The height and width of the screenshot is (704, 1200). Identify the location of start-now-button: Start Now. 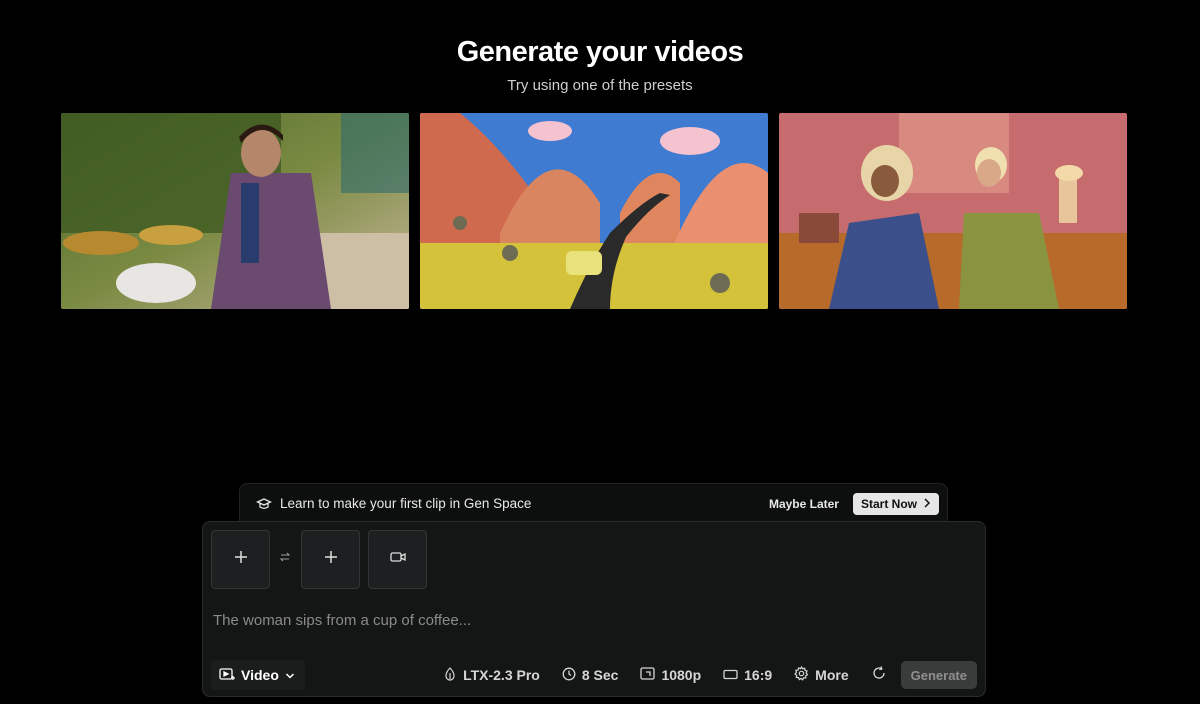
(895, 503).